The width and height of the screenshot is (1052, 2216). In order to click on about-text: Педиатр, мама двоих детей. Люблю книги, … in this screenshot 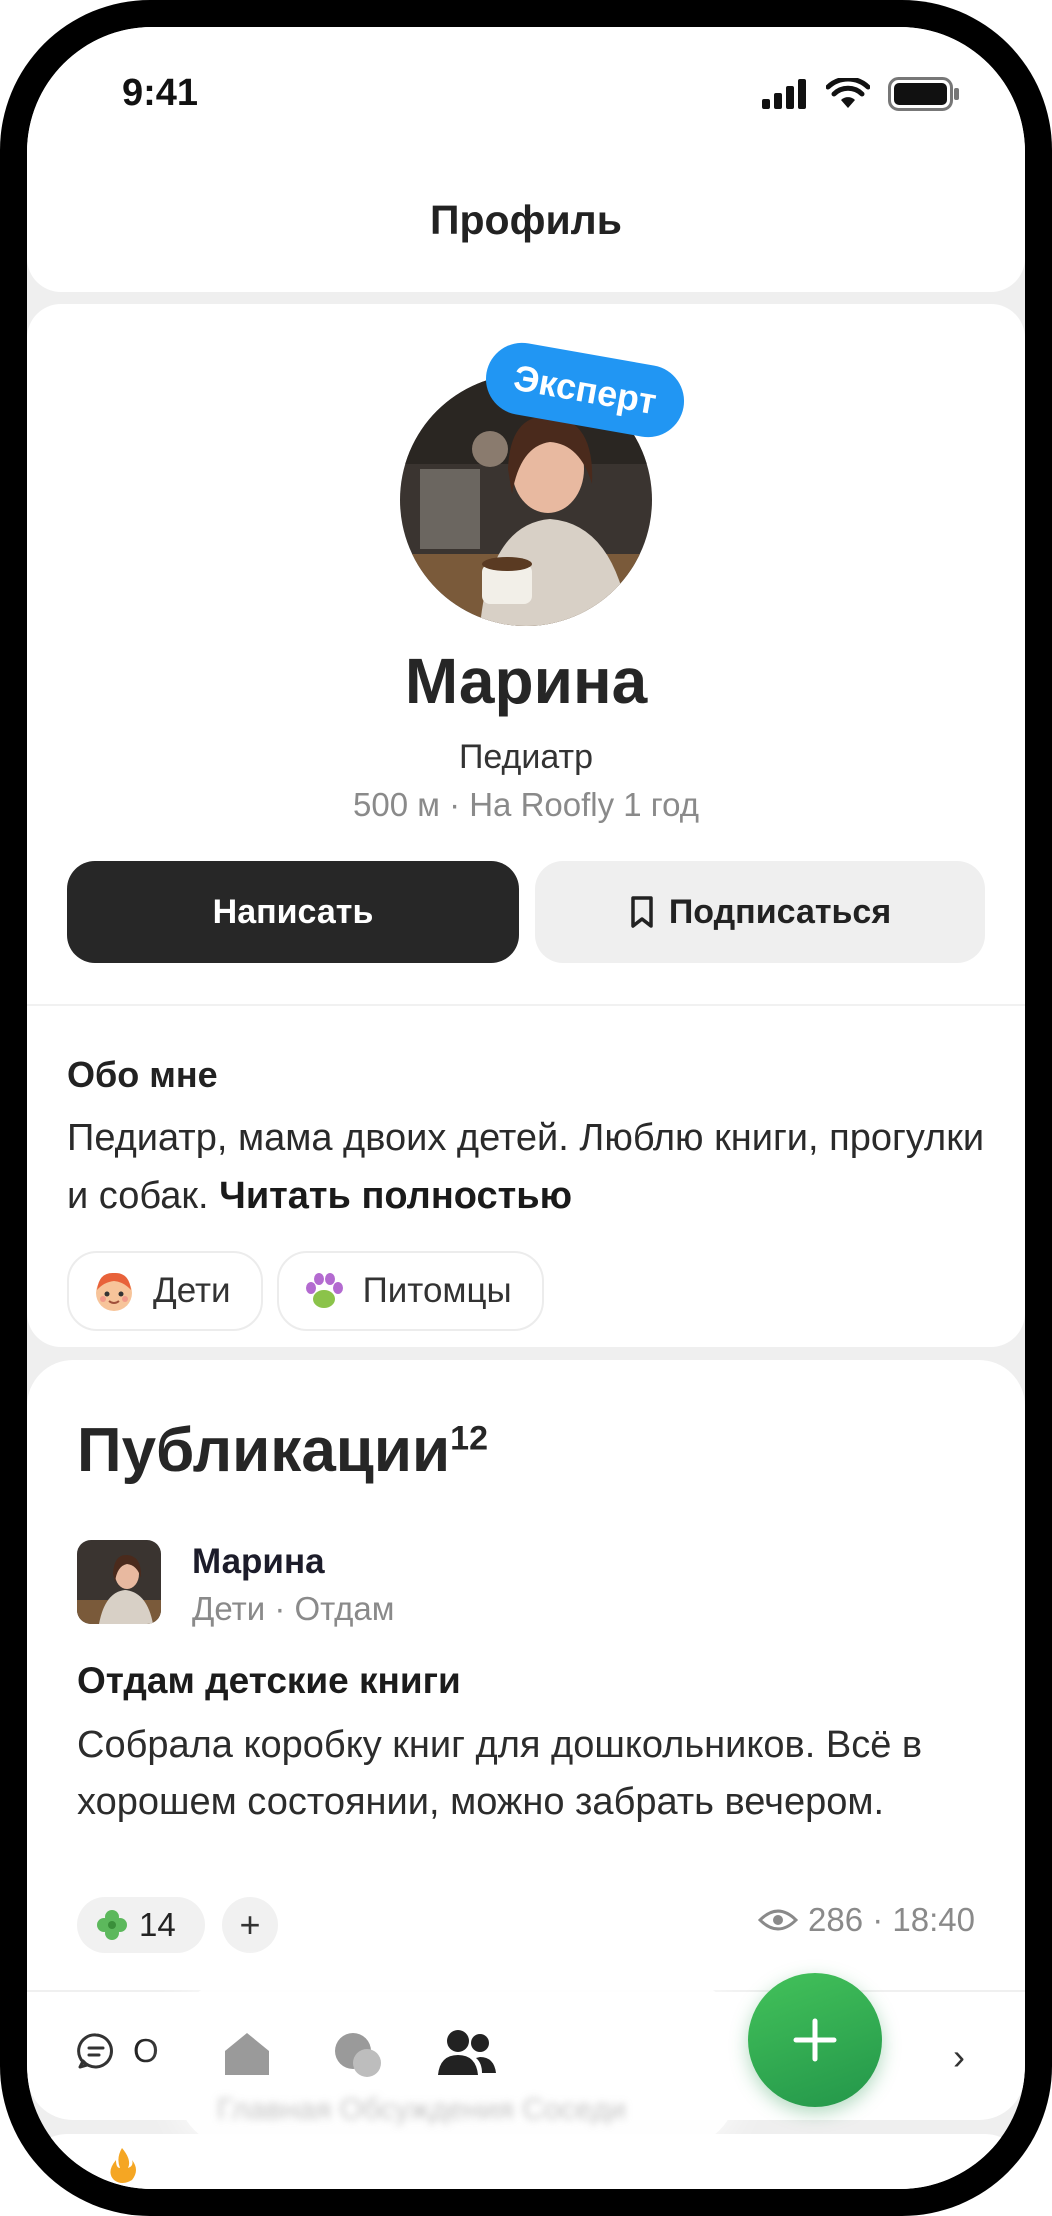, I will do `click(527, 1167)`.